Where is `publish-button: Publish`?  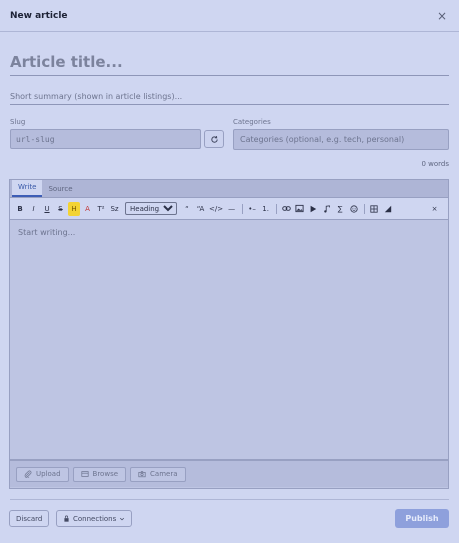 publish-button: Publish is located at coordinates (422, 518).